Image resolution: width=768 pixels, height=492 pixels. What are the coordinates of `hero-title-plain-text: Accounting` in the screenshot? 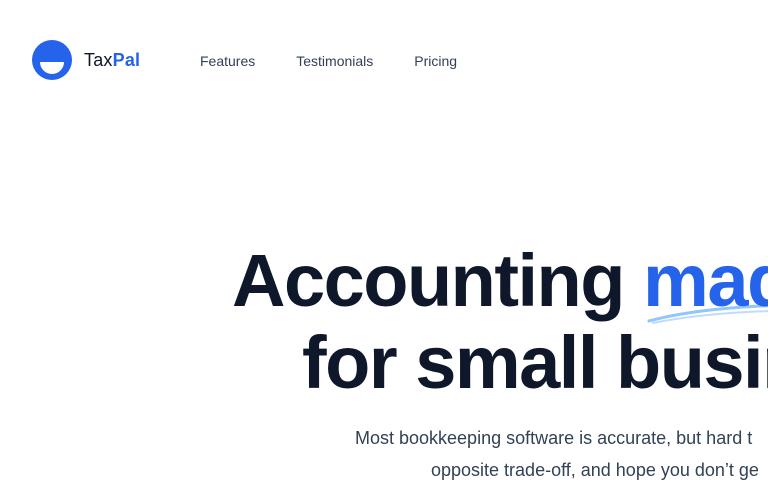 It's located at (438, 280).